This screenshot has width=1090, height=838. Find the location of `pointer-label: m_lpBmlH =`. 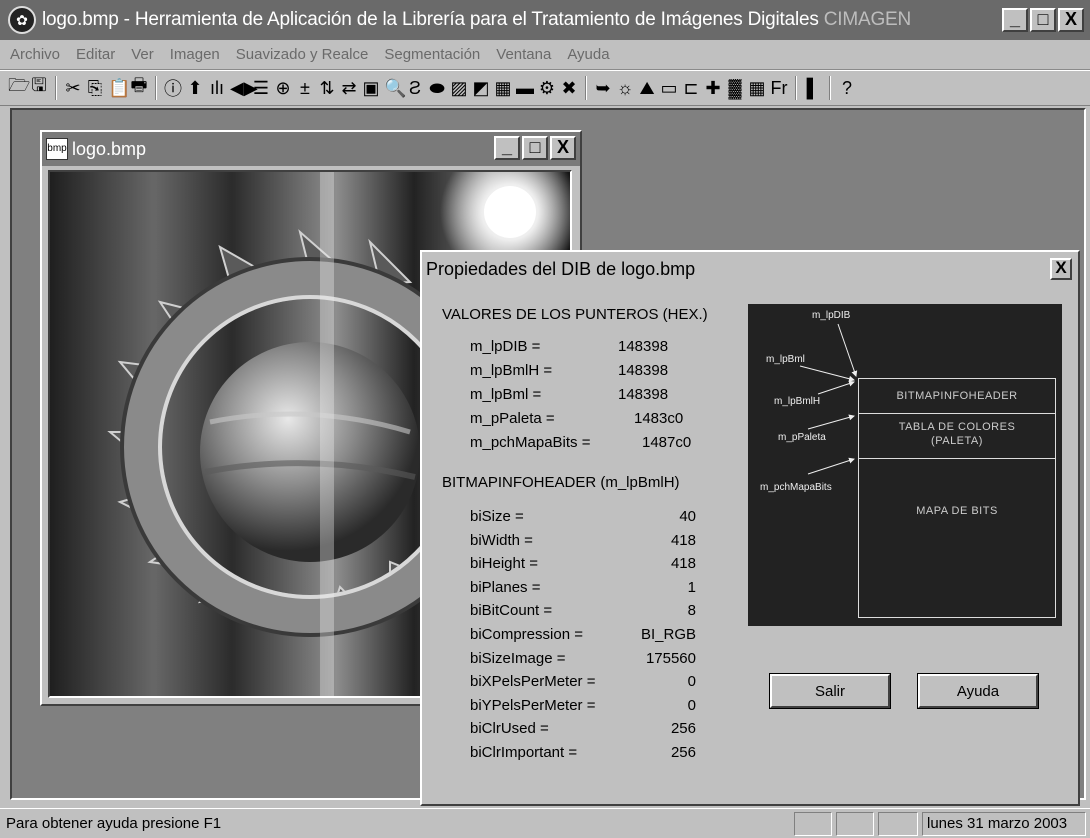

pointer-label: m_lpBmlH = is located at coordinates (511, 370).